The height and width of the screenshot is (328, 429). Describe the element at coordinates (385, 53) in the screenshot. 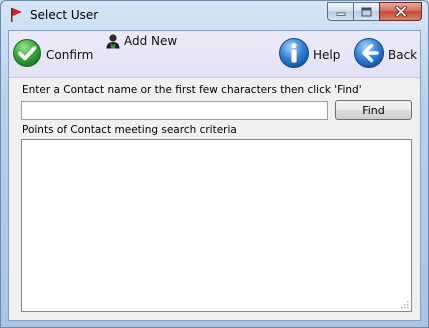

I see `back-button: Back` at that location.